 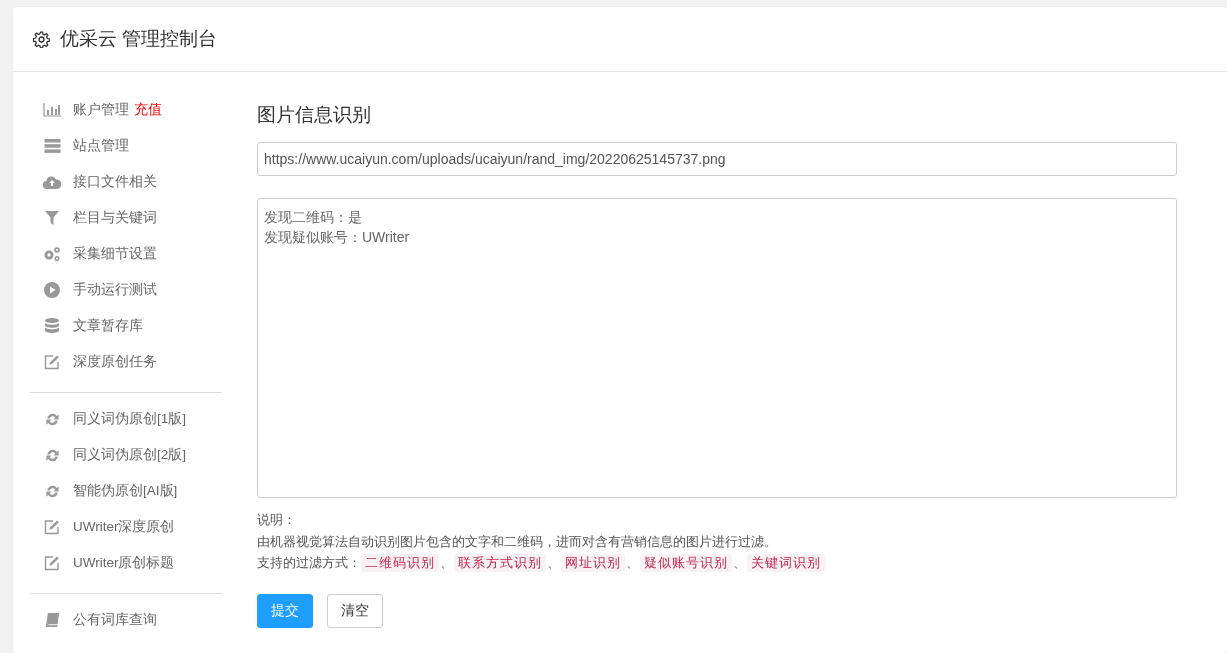 What do you see at coordinates (355, 611) in the screenshot?
I see `clear-button: 清空` at bounding box center [355, 611].